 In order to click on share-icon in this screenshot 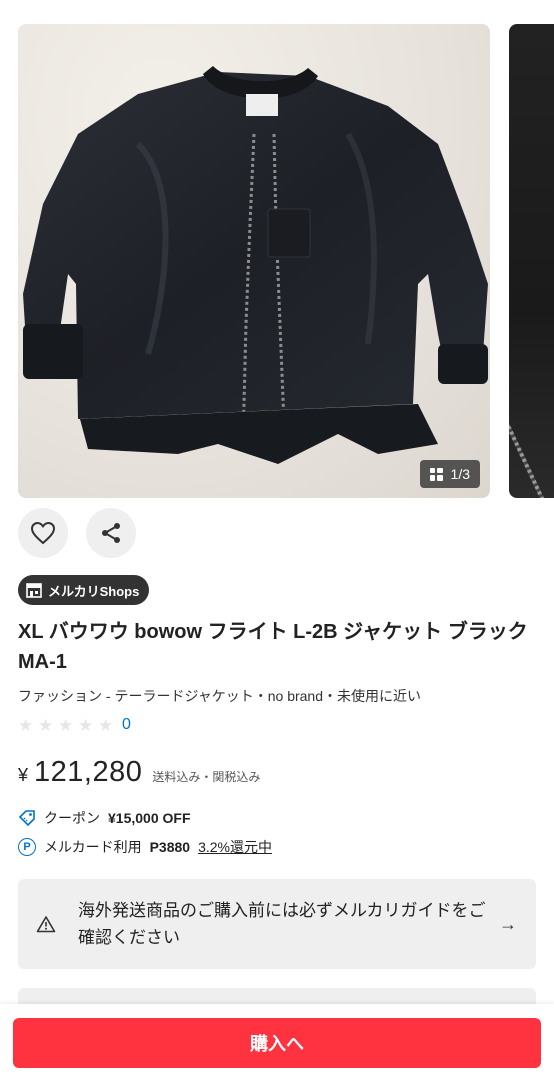, I will do `click(111, 533)`.